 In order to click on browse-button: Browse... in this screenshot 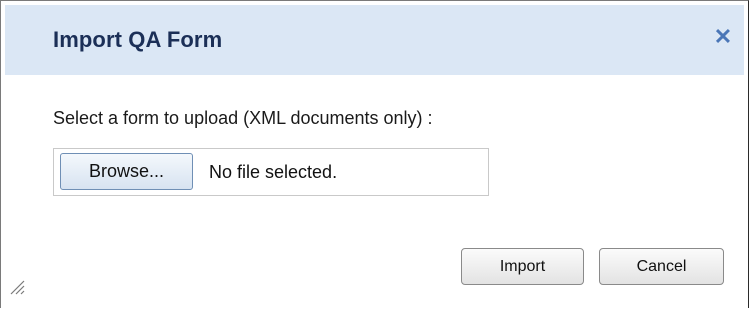, I will do `click(126, 171)`.